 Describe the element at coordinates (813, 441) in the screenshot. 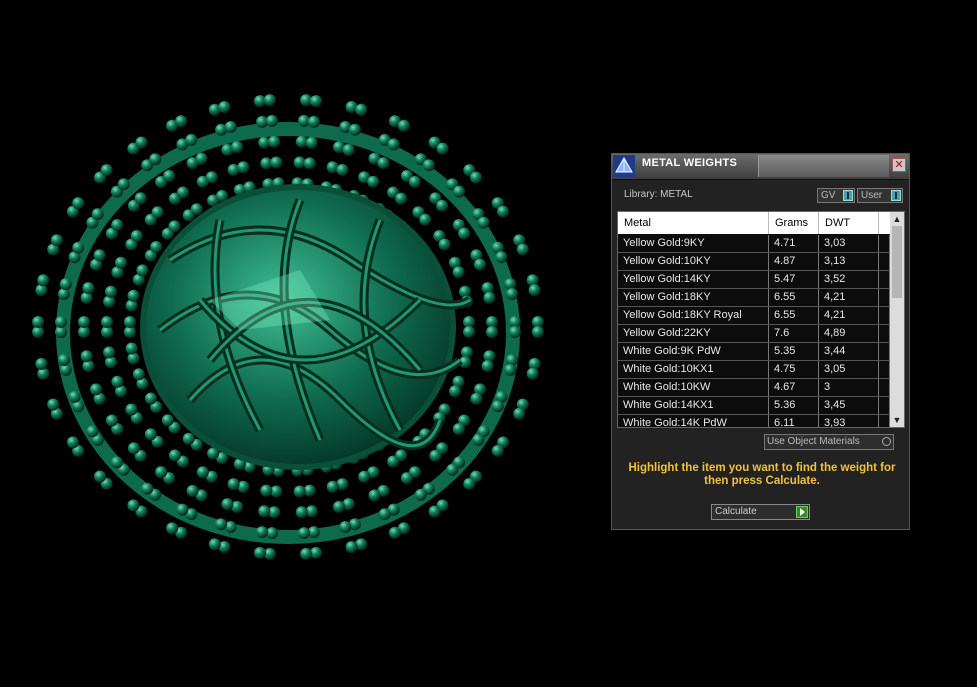

I see `use-object-materials-label: Use Object Materials` at that location.